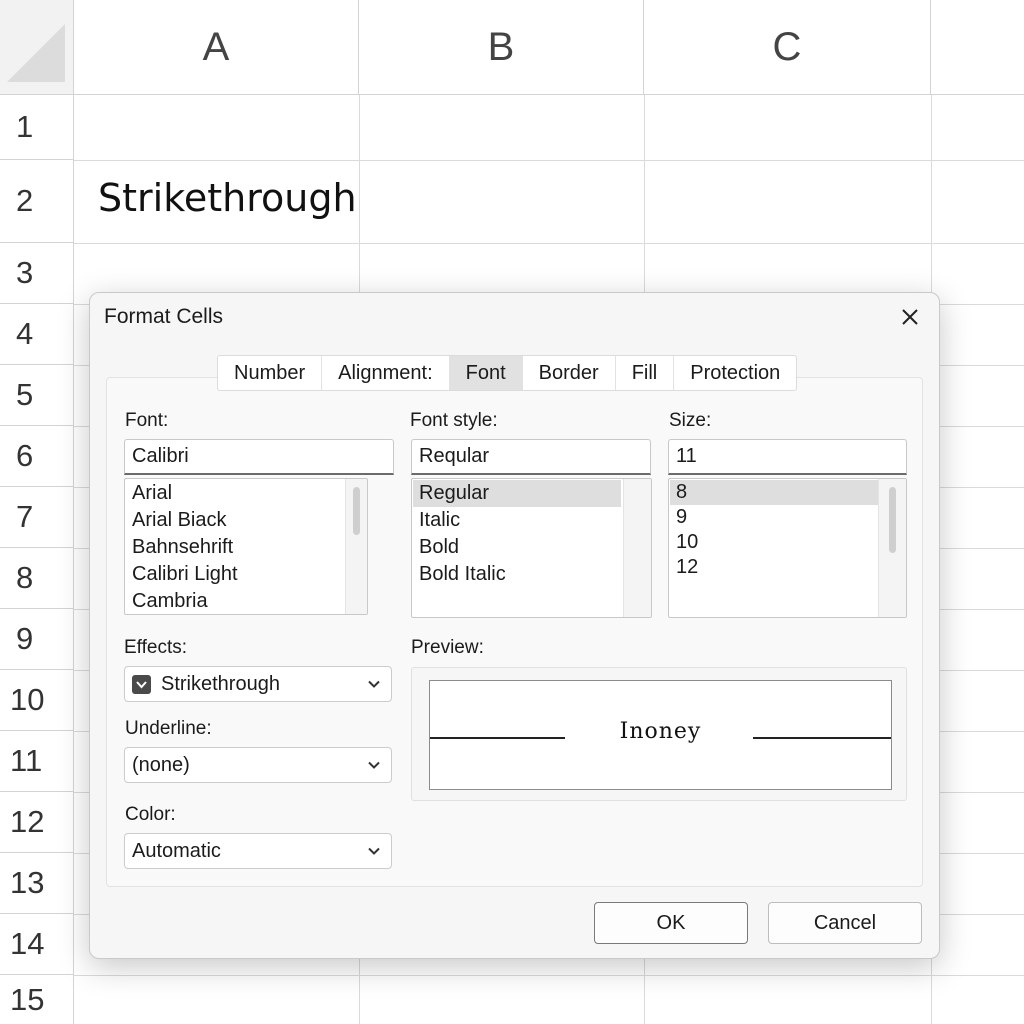 Image resolution: width=1024 pixels, height=1024 pixels. I want to click on color-dropdown: Automatic, so click(258, 851).